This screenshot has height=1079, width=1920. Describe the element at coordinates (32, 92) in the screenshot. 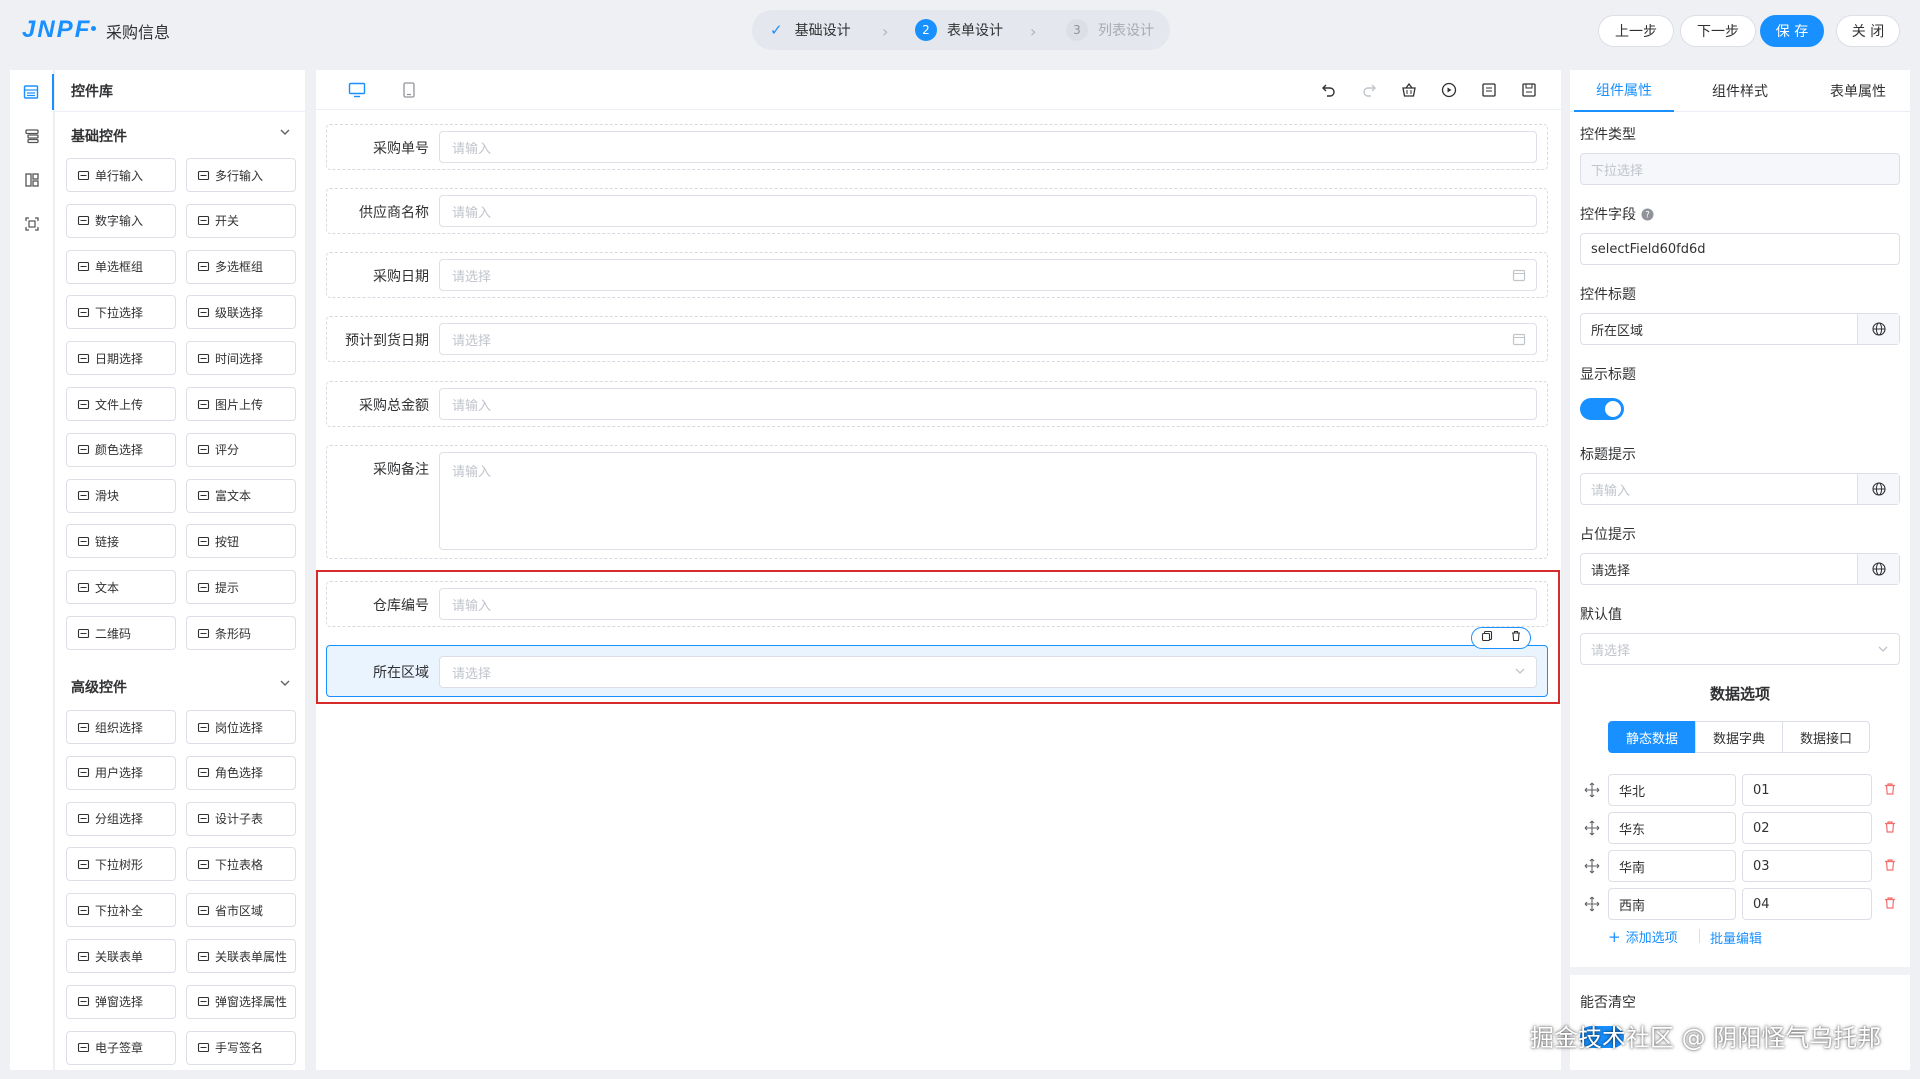

I see `component-library-icon` at that location.